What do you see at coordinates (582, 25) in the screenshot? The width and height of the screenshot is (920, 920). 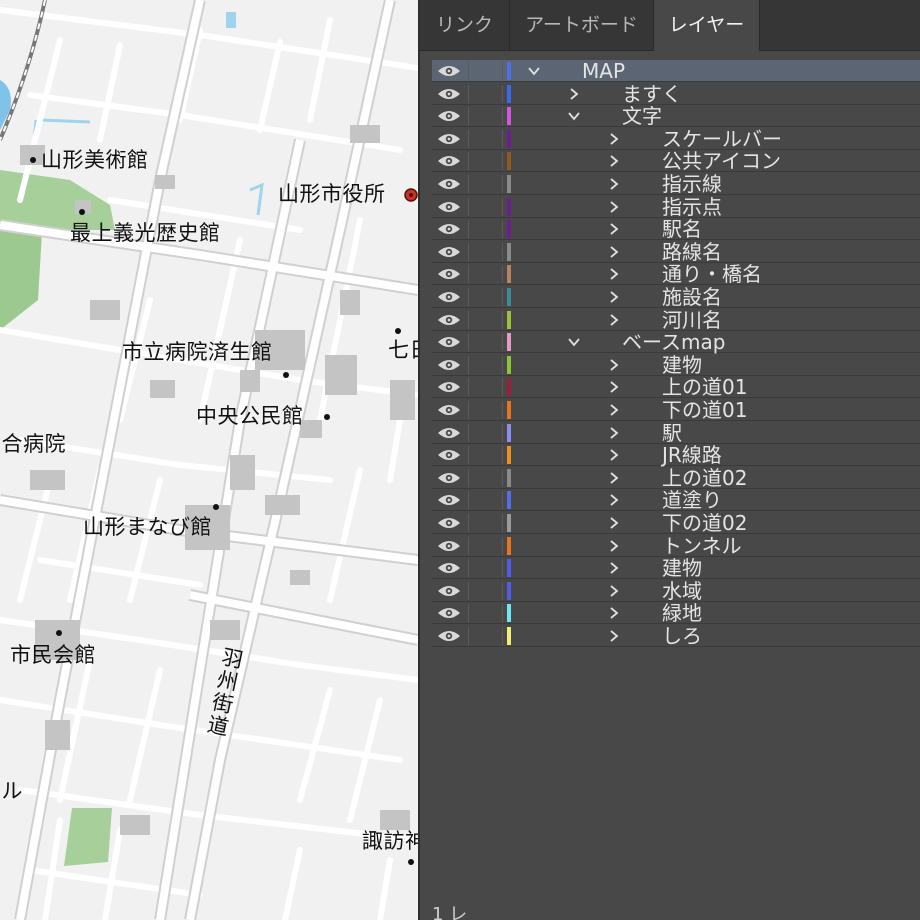 I see `tab-artboards: アートボード` at bounding box center [582, 25].